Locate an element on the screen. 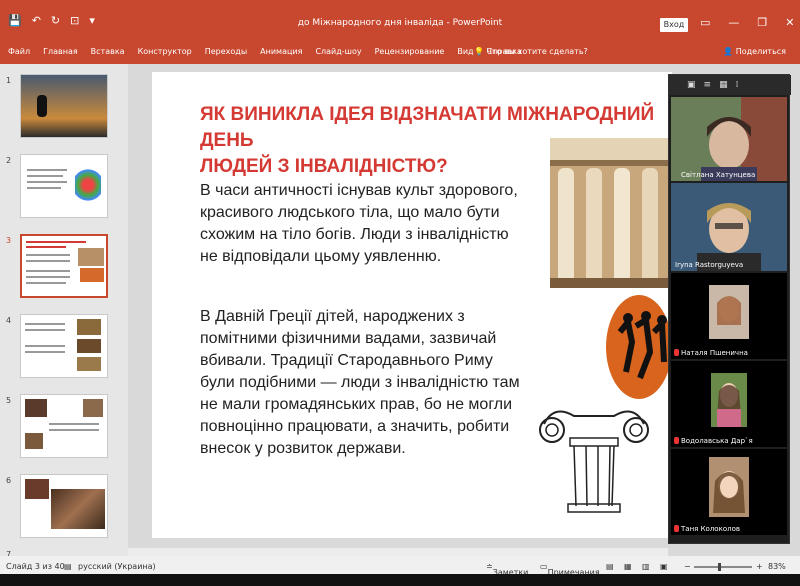  zoom-in-icon: + is located at coordinates (759, 566).